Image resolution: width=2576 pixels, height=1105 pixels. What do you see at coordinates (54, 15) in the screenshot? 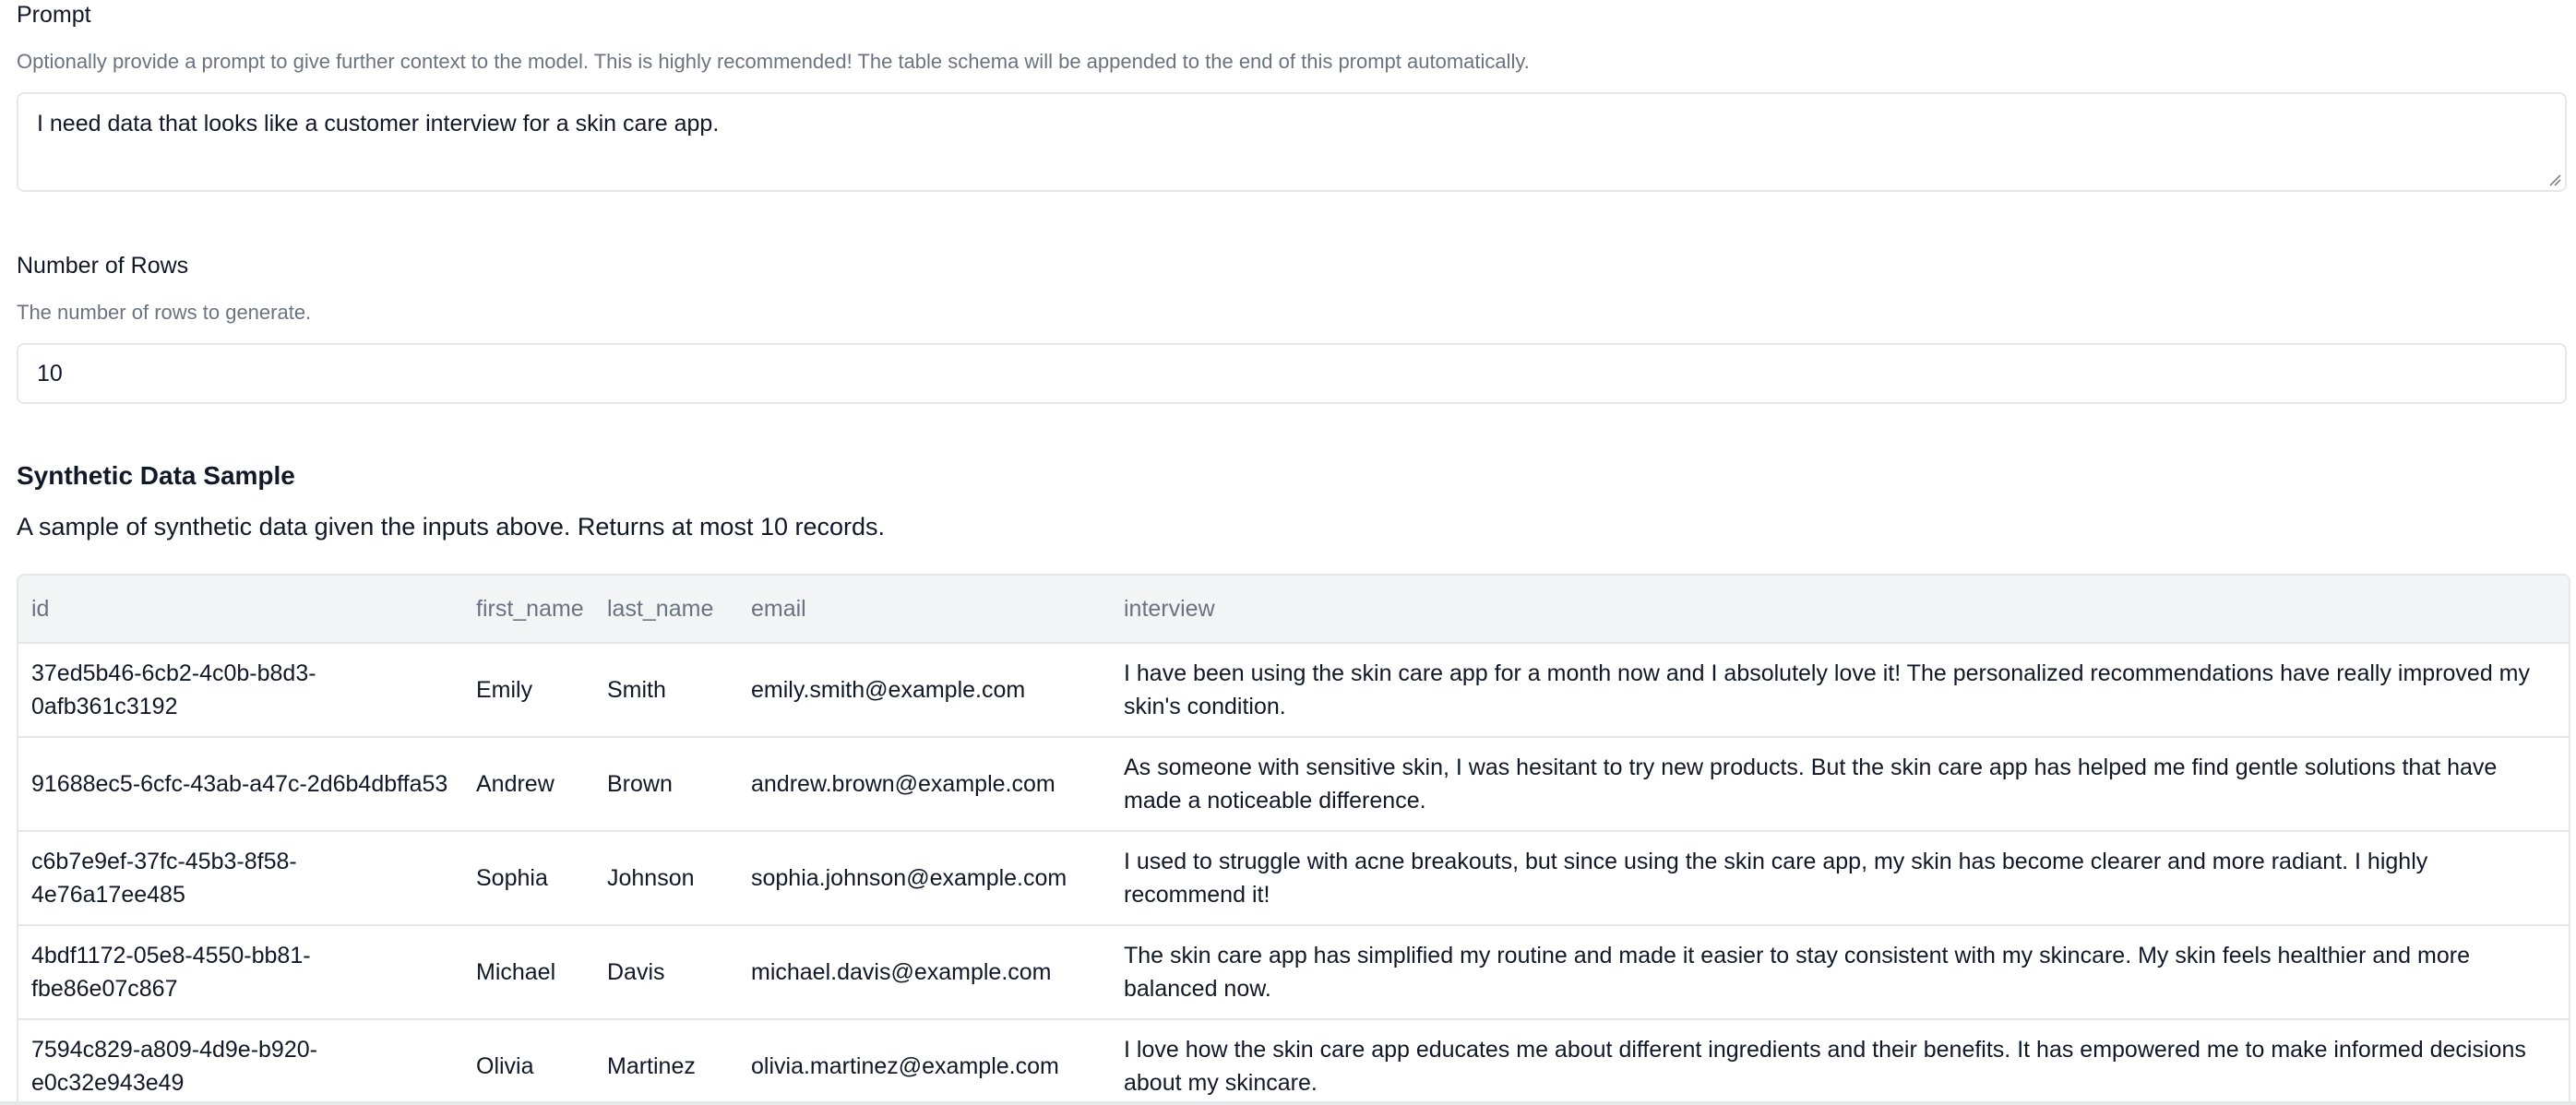
I see `prompt-label: Prompt` at bounding box center [54, 15].